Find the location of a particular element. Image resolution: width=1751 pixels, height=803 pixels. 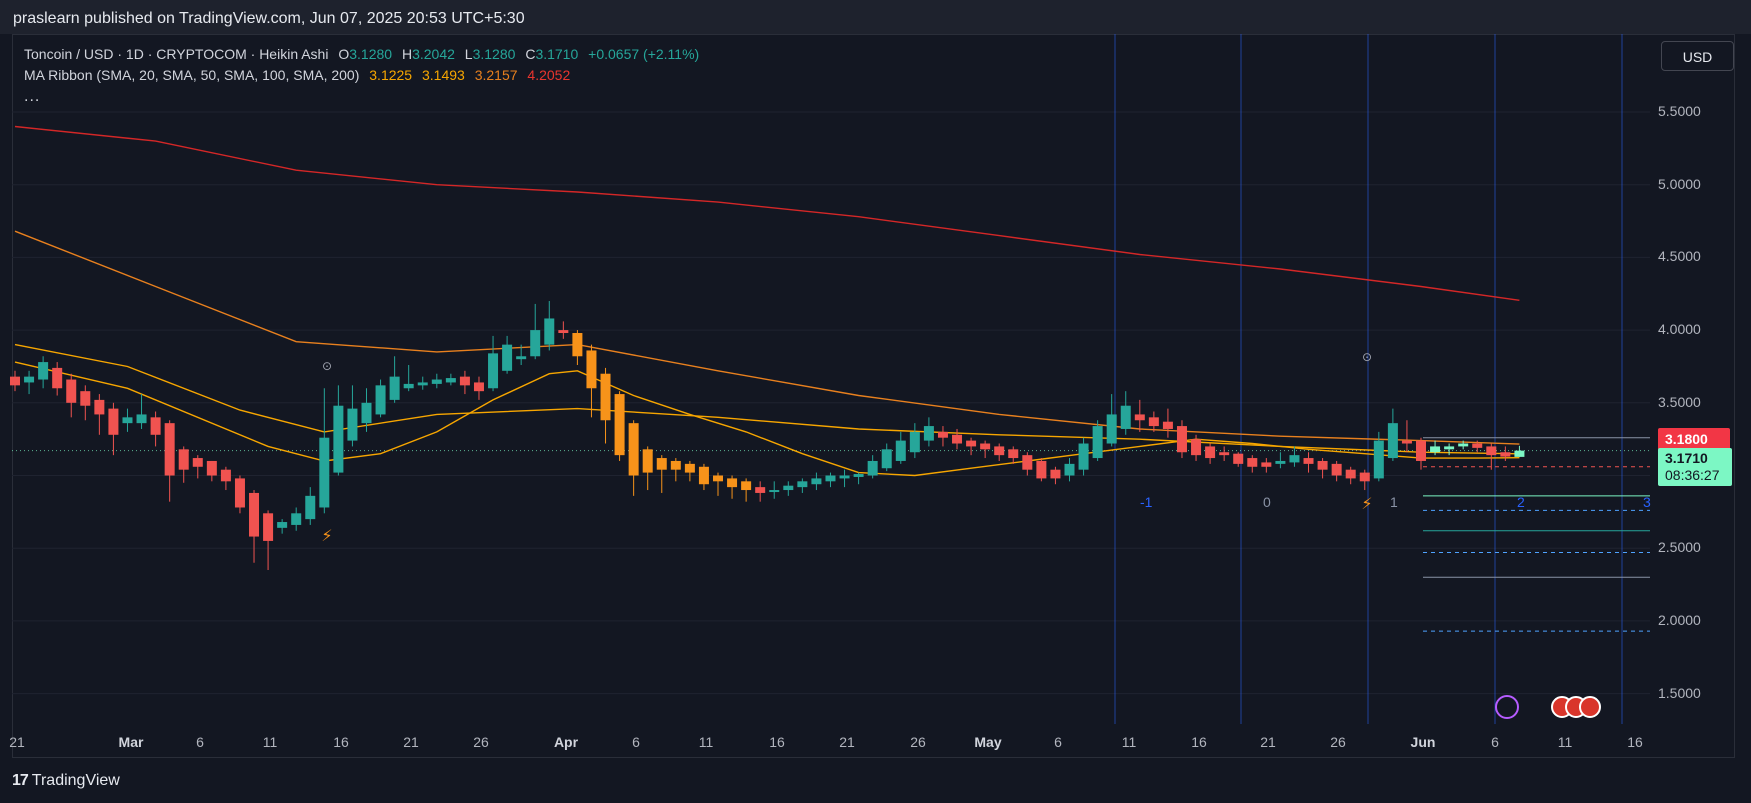

tradingview-brand: 17 TradingView is located at coordinates (66, 781).